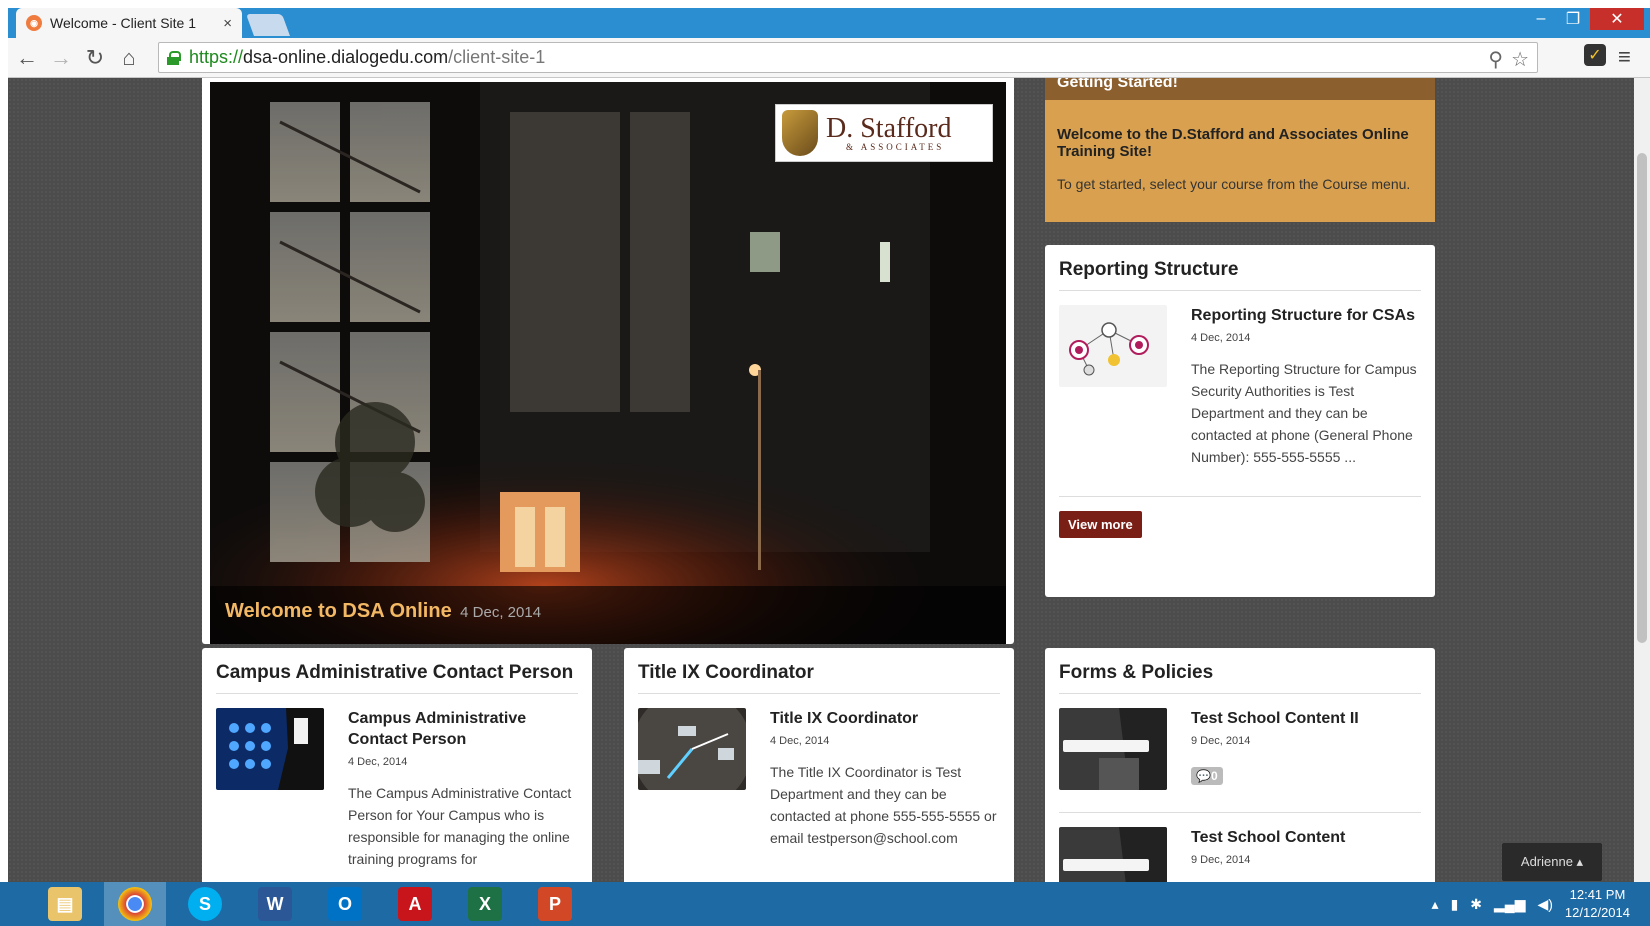 Image resolution: width=1650 pixels, height=926 pixels. I want to click on scrollbar-thumb, so click(1642, 398).